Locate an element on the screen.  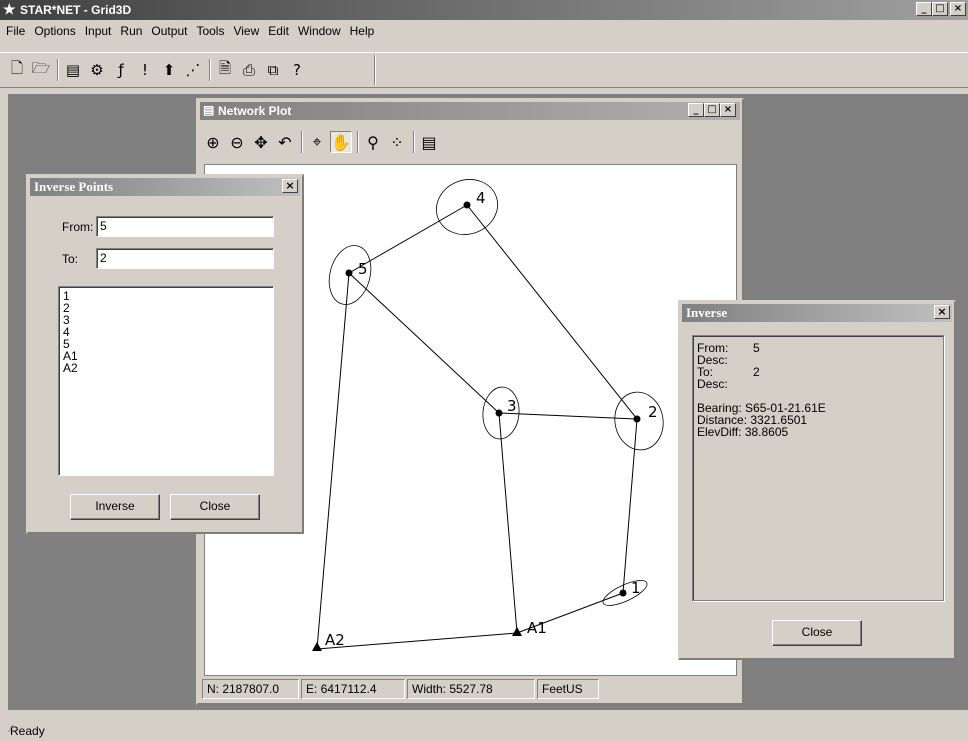
open-folder-icon: 🗁 is located at coordinates (41, 70).